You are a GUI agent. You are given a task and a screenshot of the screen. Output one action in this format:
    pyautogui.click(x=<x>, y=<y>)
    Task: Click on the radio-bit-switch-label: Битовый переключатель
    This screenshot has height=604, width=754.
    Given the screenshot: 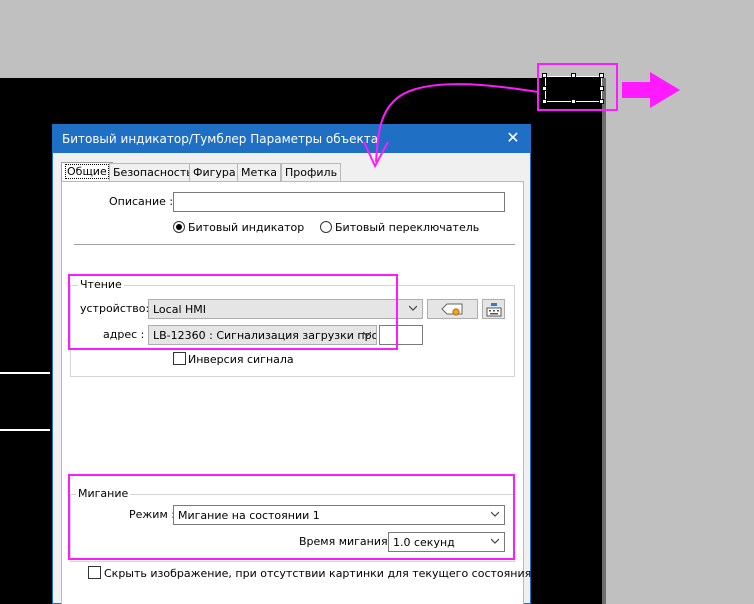 What is the action you would take?
    pyautogui.click(x=407, y=227)
    